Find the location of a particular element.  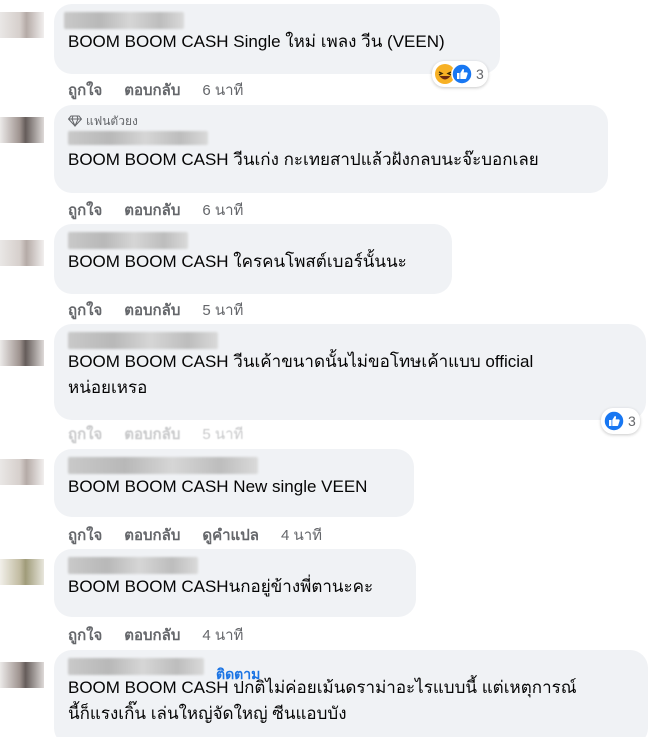

diamond-icon is located at coordinates (75, 121).